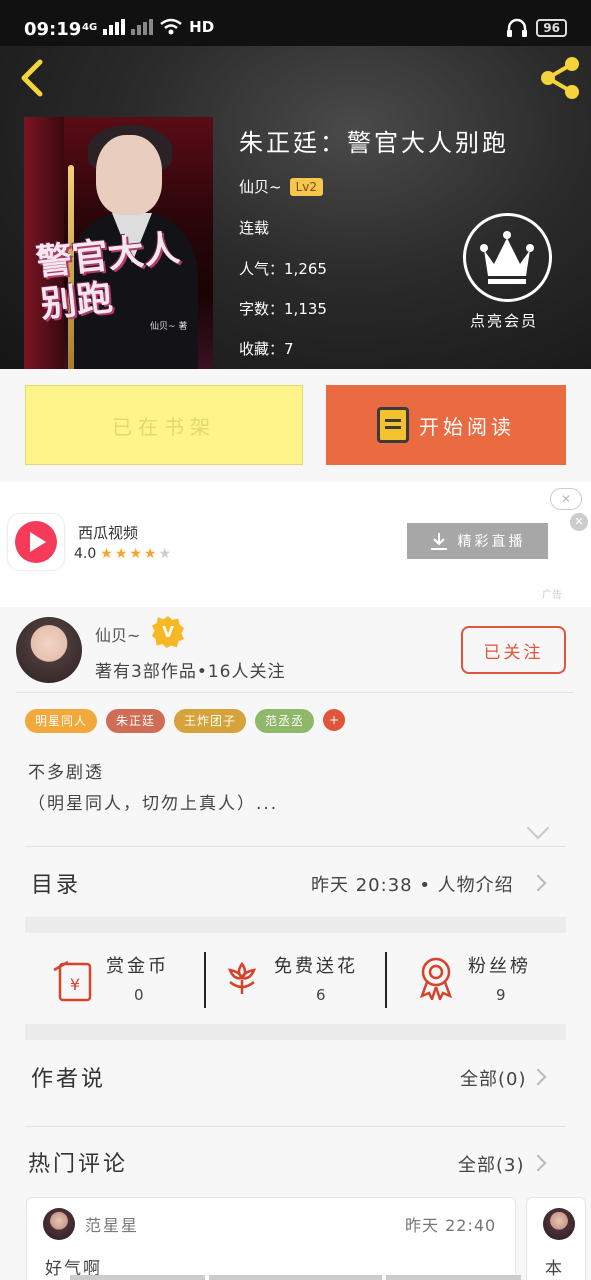 Image resolution: width=591 pixels, height=1280 pixels. What do you see at coordinates (78, 1164) in the screenshot?
I see `hot-comments-title: 热门评论` at bounding box center [78, 1164].